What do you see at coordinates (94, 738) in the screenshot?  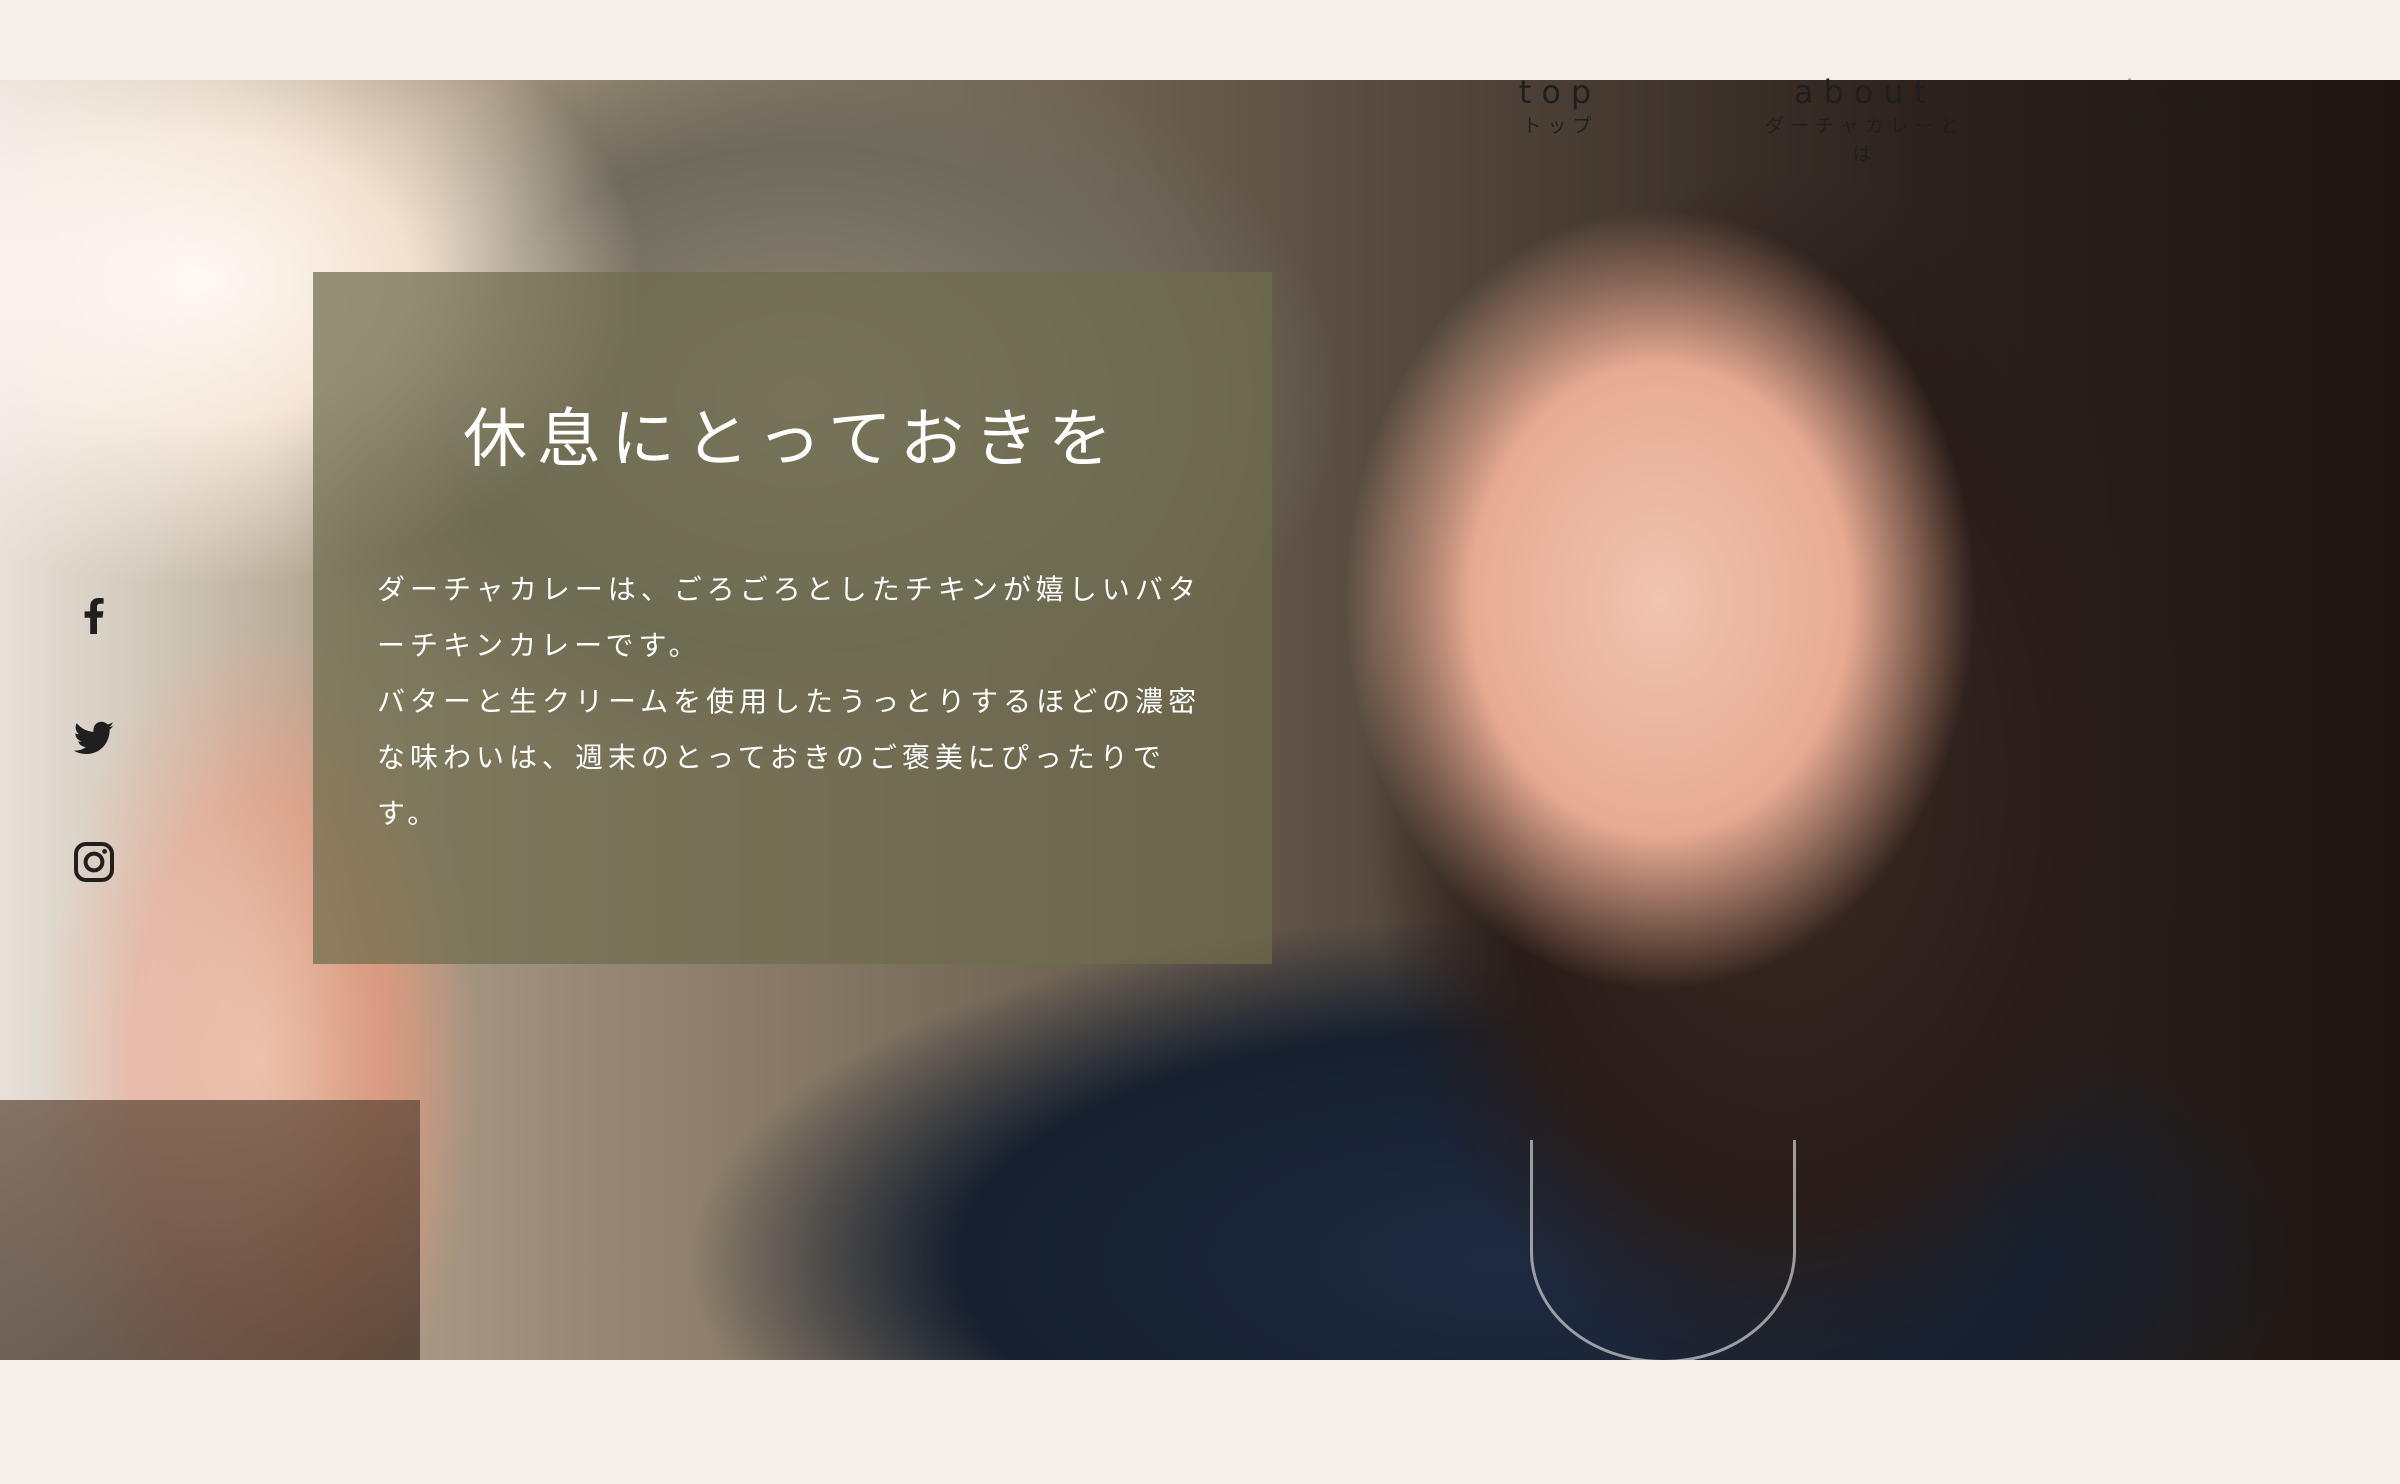 I see `twitter-icon` at bounding box center [94, 738].